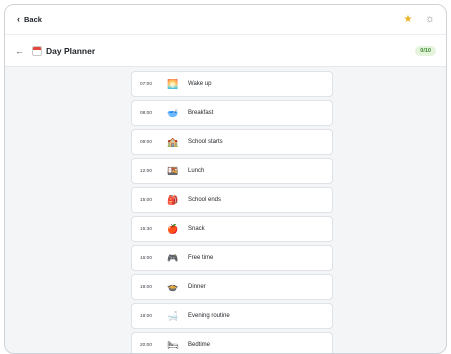 The image size is (451, 354). I want to click on bed-icon: 🛏, so click(173, 344).